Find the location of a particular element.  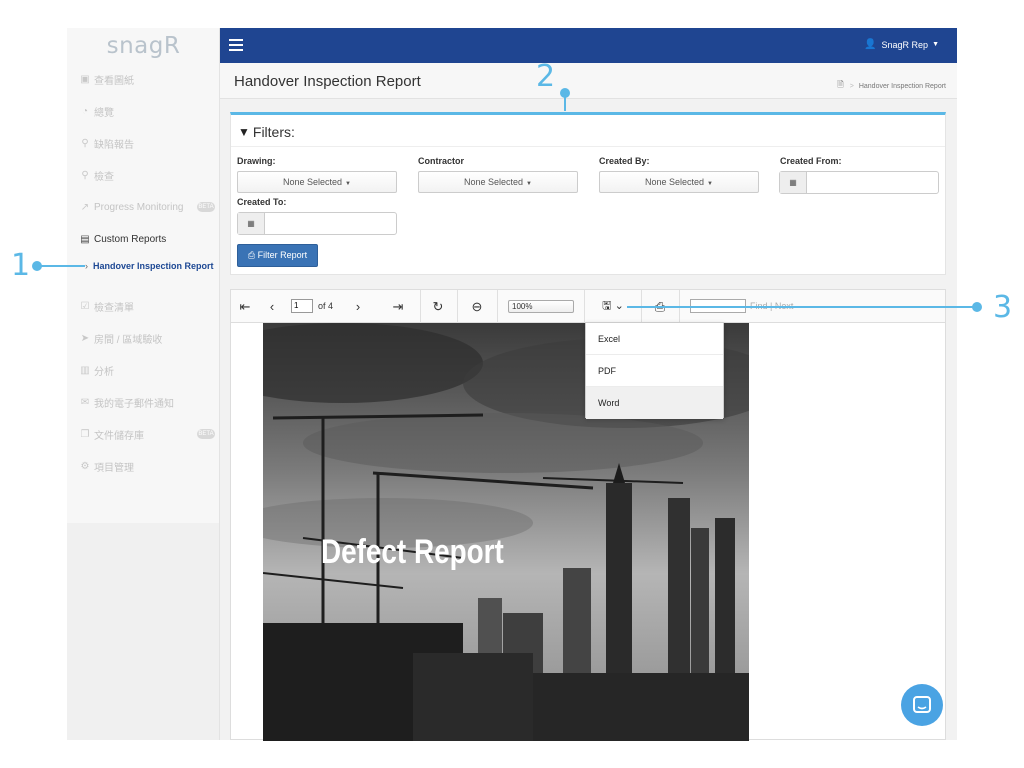

sidebar-subitem-label: Handover Inspection Report is located at coordinates (153, 266).